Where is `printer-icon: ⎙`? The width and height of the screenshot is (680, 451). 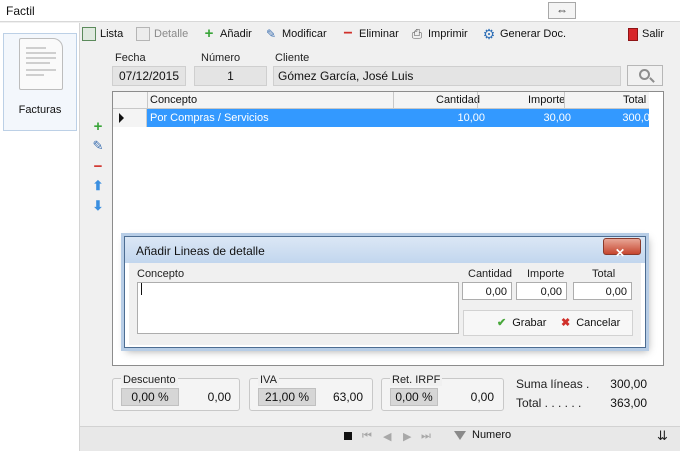 printer-icon: ⎙ is located at coordinates (417, 33).